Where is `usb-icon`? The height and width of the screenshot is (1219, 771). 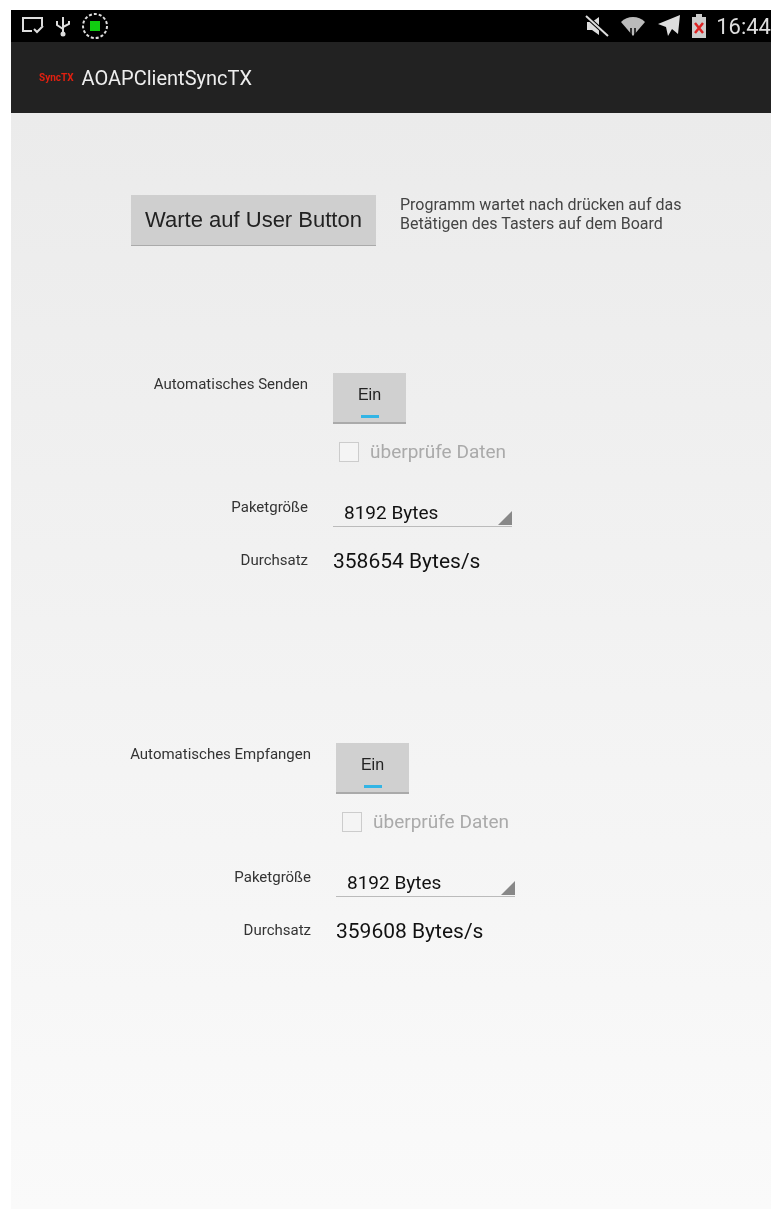 usb-icon is located at coordinates (63, 26).